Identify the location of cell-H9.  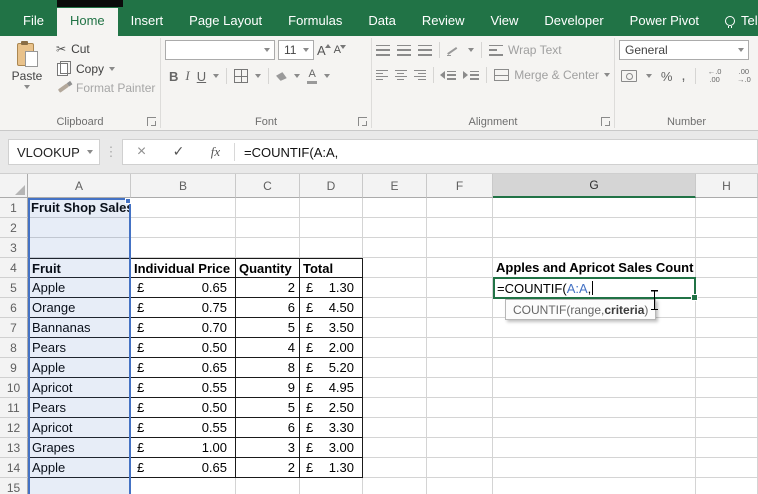
(727, 368).